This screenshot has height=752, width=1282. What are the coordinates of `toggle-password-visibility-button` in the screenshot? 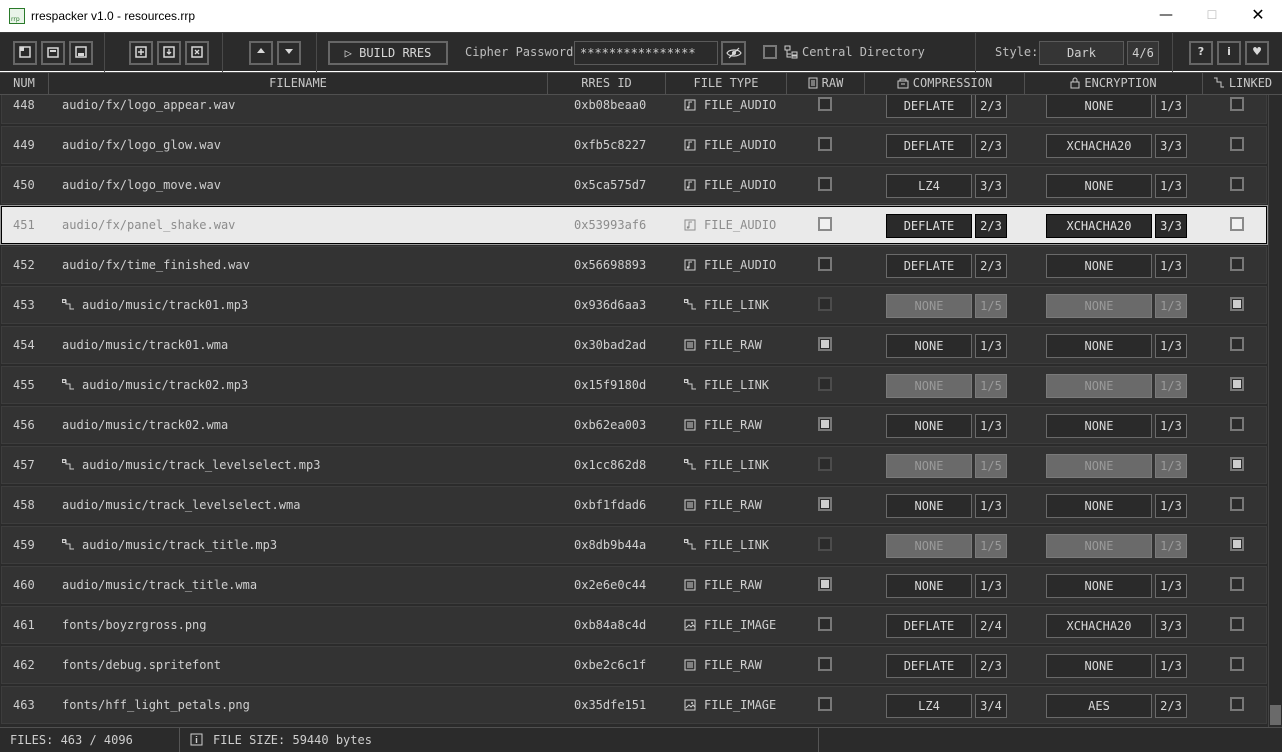 It's located at (733, 53).